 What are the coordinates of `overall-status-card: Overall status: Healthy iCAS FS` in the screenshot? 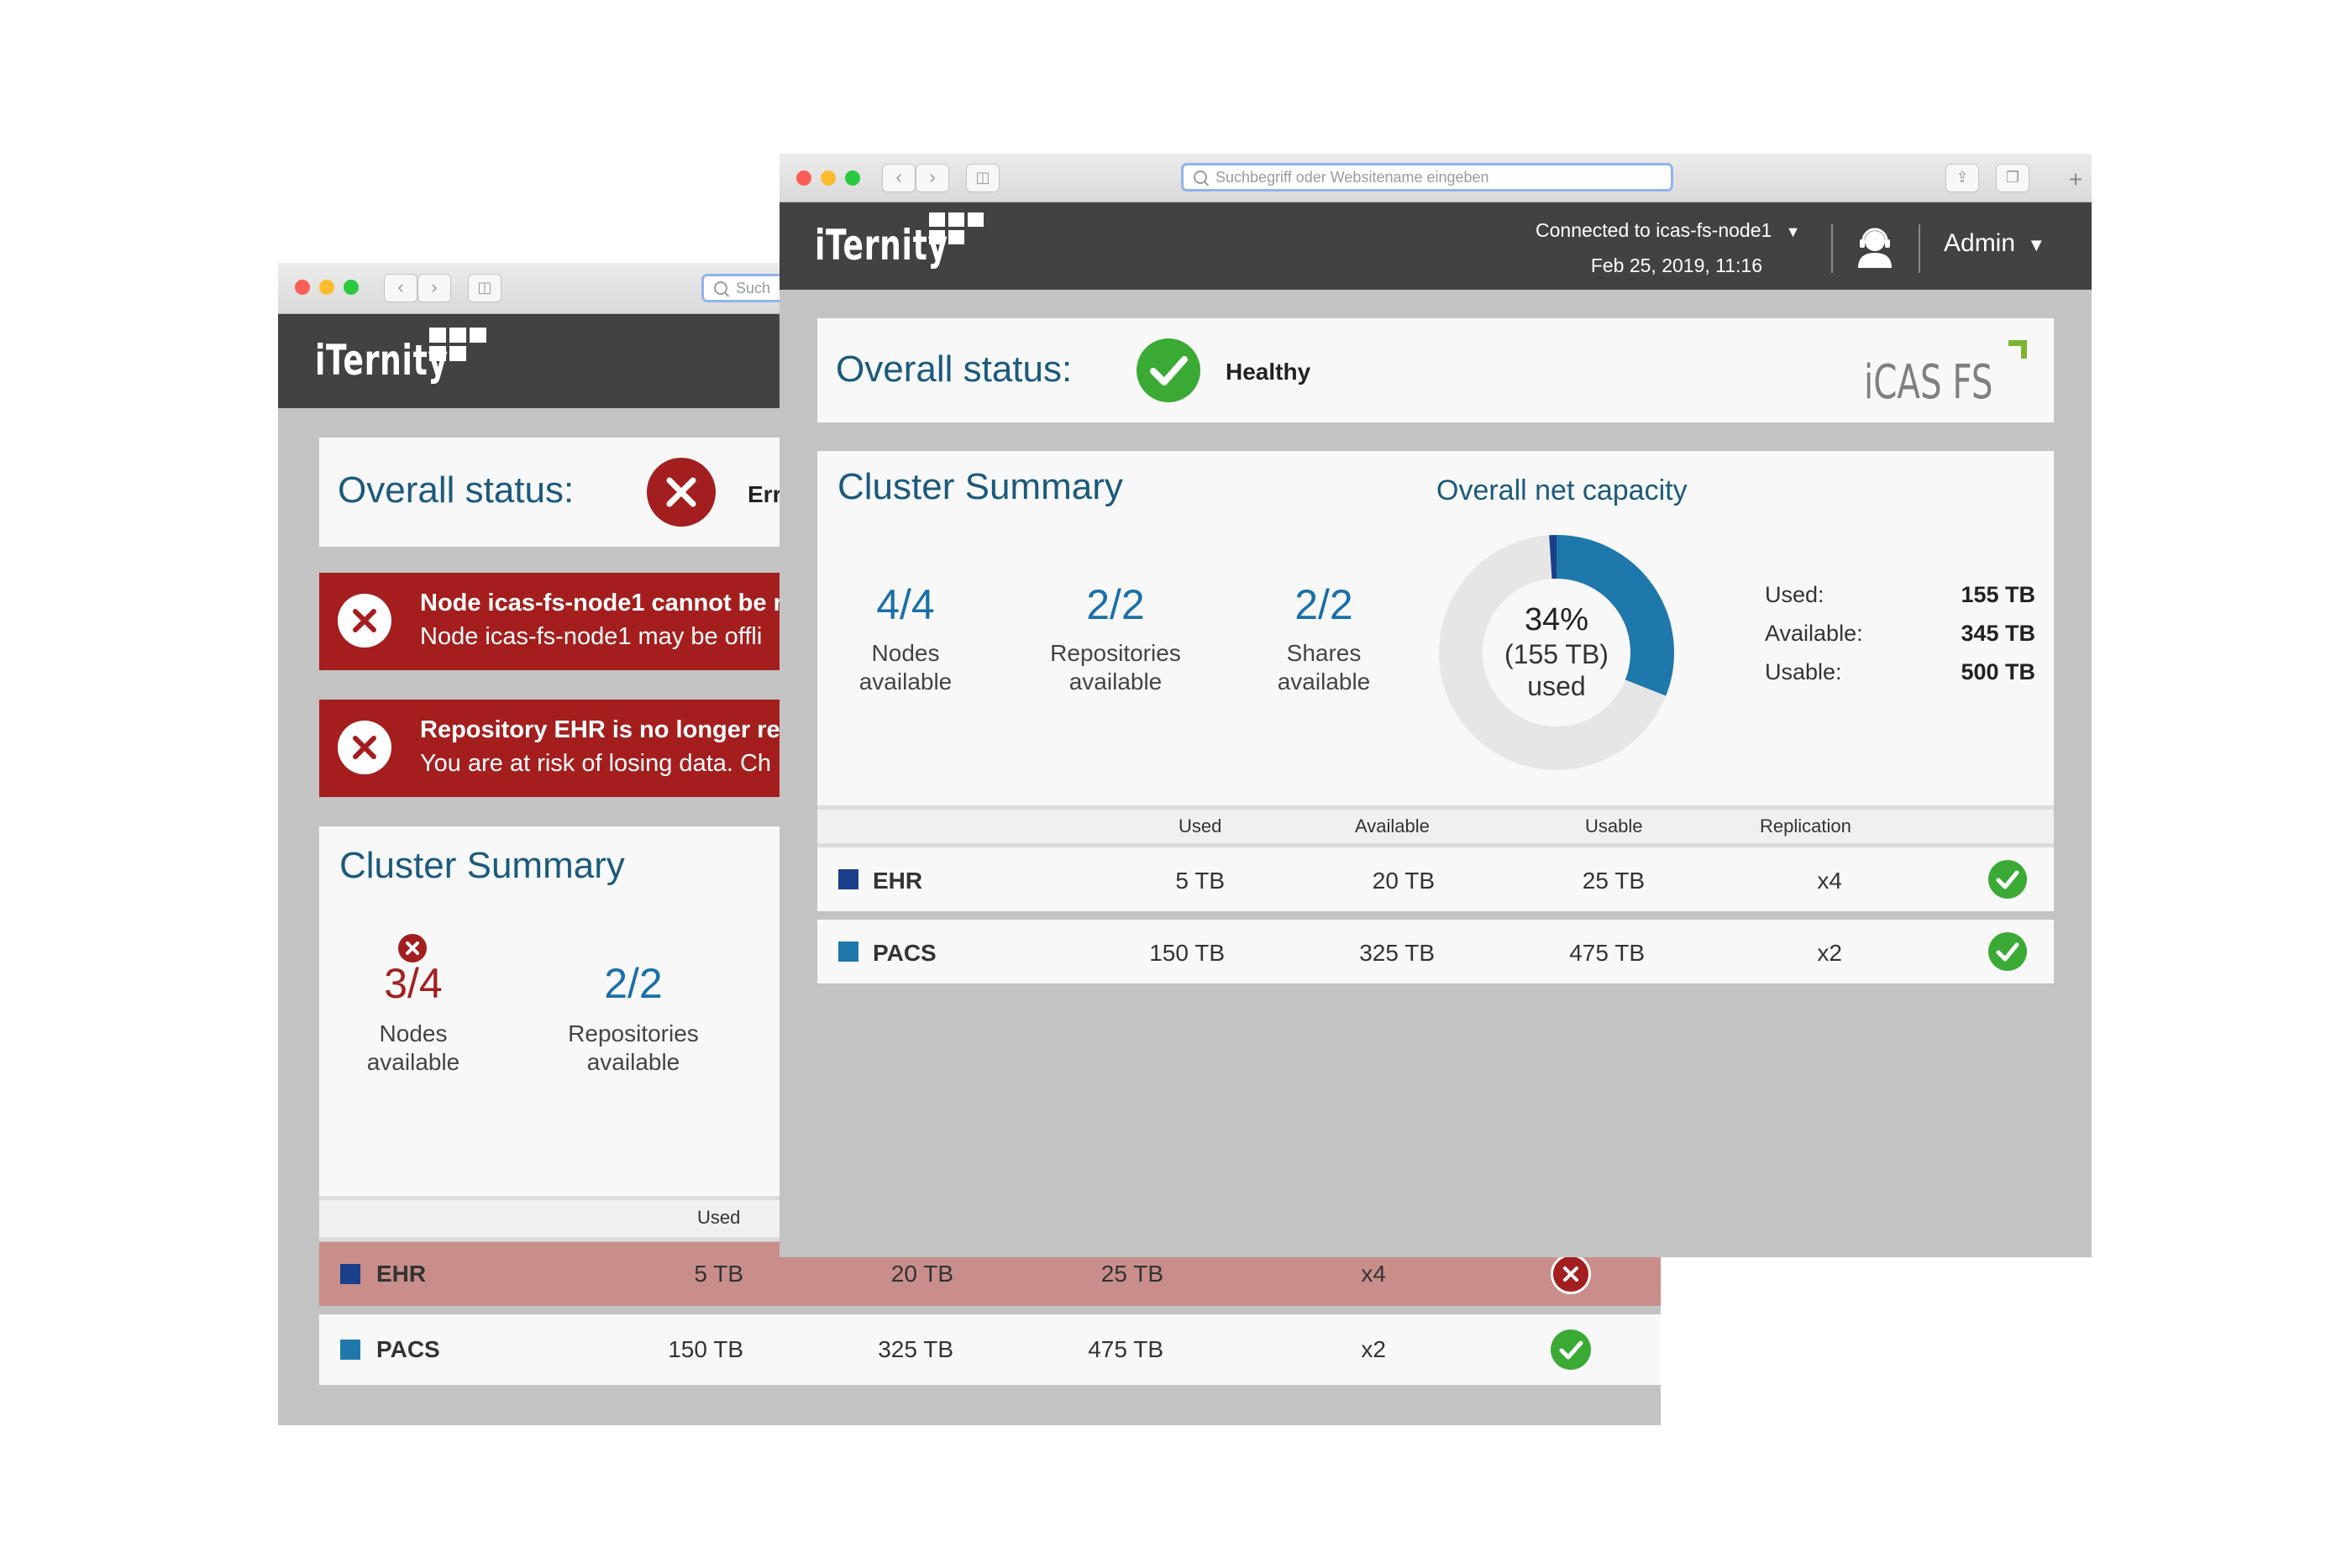 It's located at (1435, 370).